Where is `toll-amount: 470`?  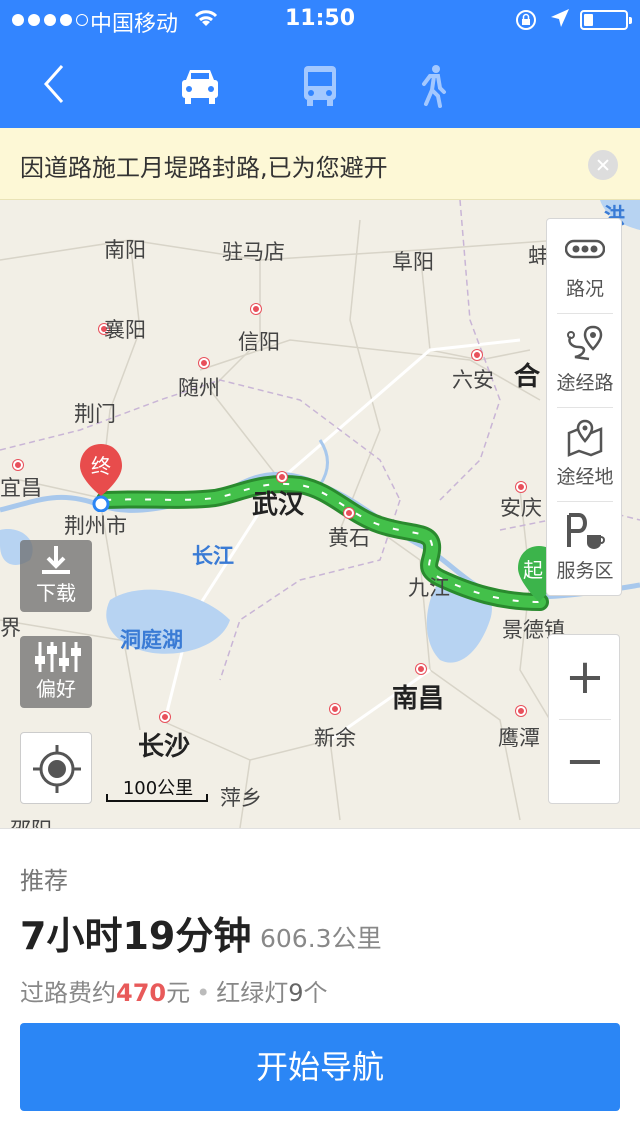
toll-amount: 470 is located at coordinates (141, 993).